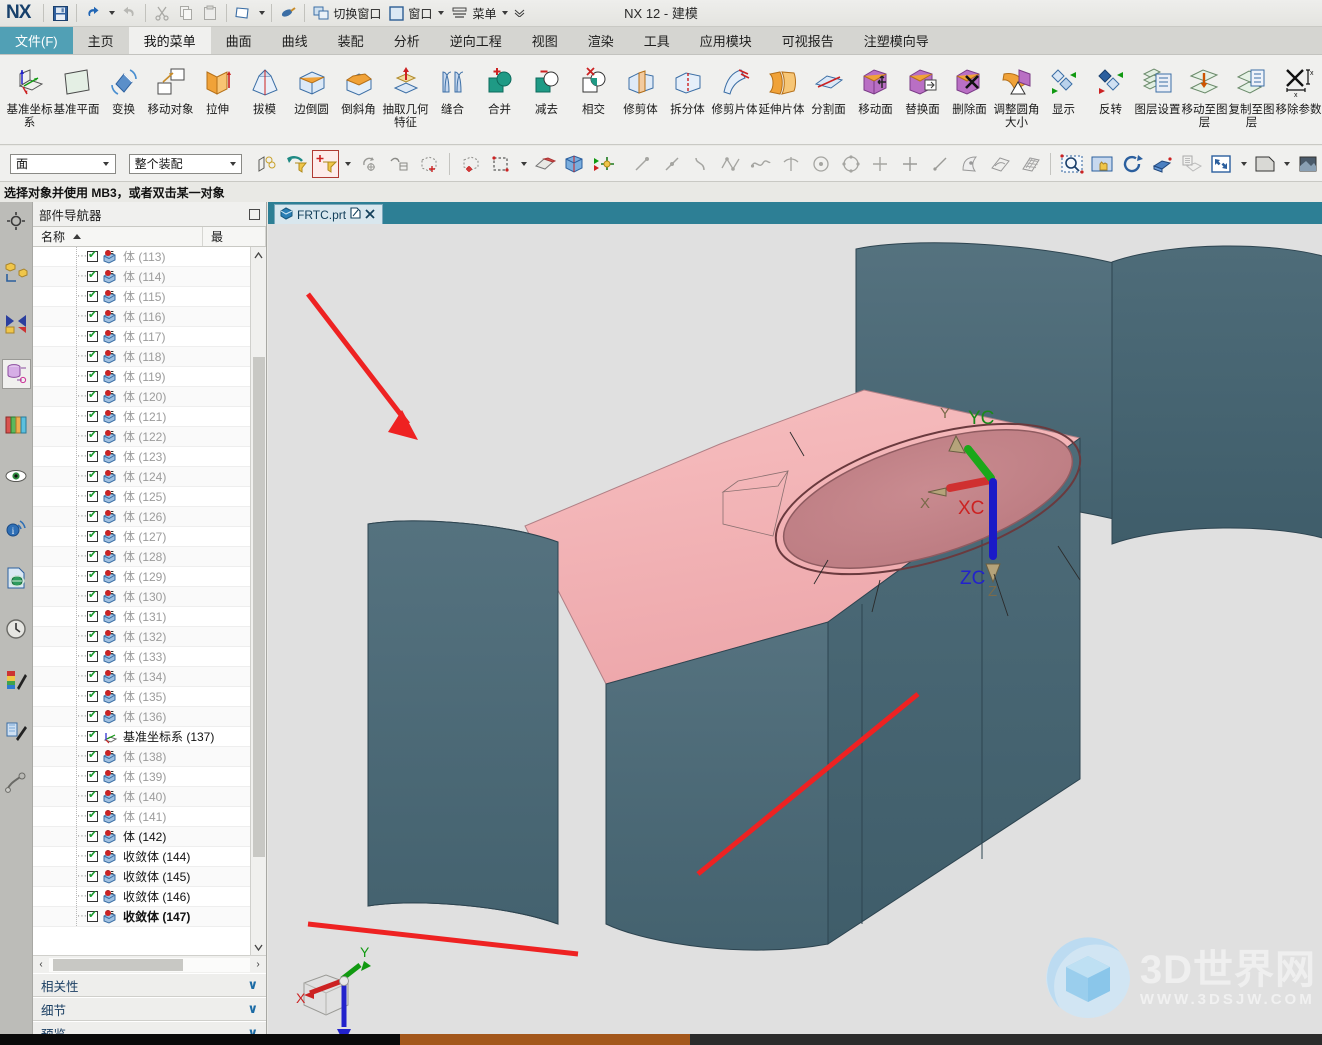 The height and width of the screenshot is (1045, 1322). I want to click on undo-dropdown-icon, so click(111, 13).